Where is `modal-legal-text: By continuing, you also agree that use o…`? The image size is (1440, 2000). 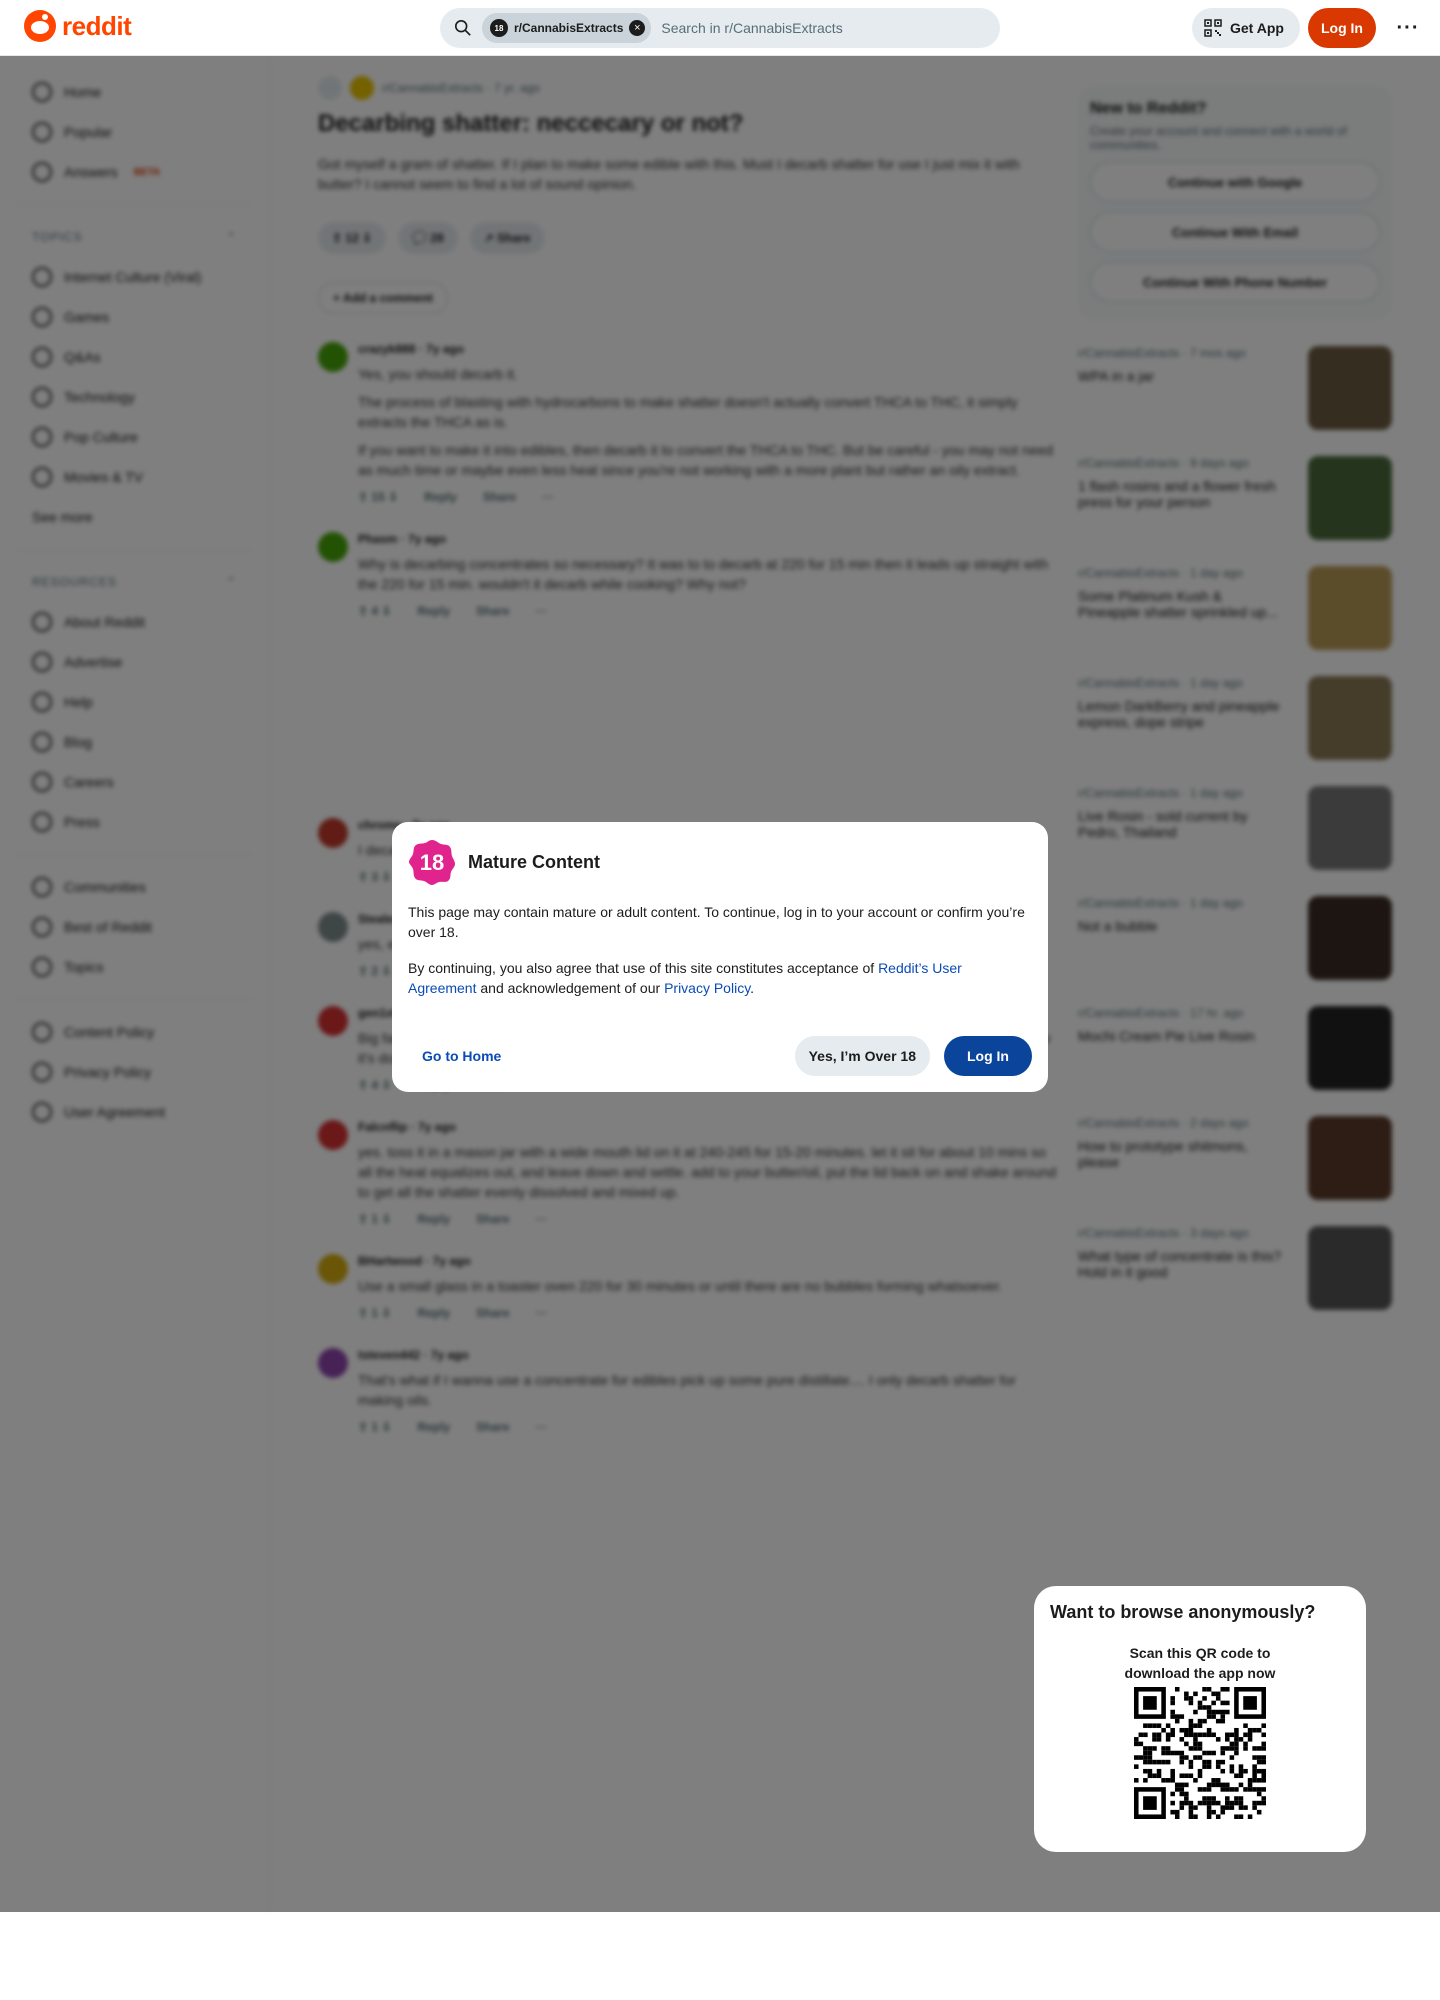 modal-legal-text: By continuing, you also agree that use o… is located at coordinates (685, 978).